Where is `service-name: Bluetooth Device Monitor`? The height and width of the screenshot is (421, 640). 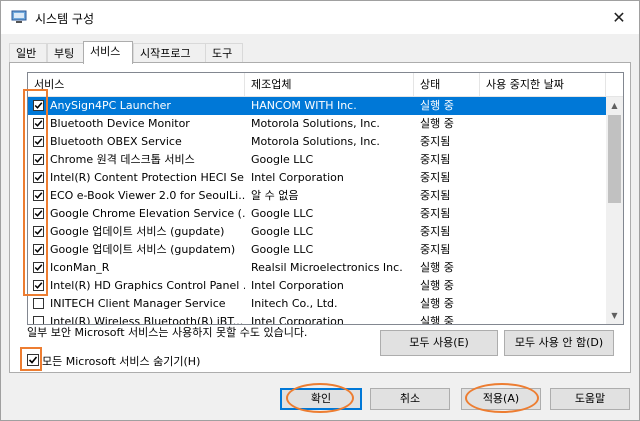 service-name: Bluetooth Device Monitor is located at coordinates (120, 123).